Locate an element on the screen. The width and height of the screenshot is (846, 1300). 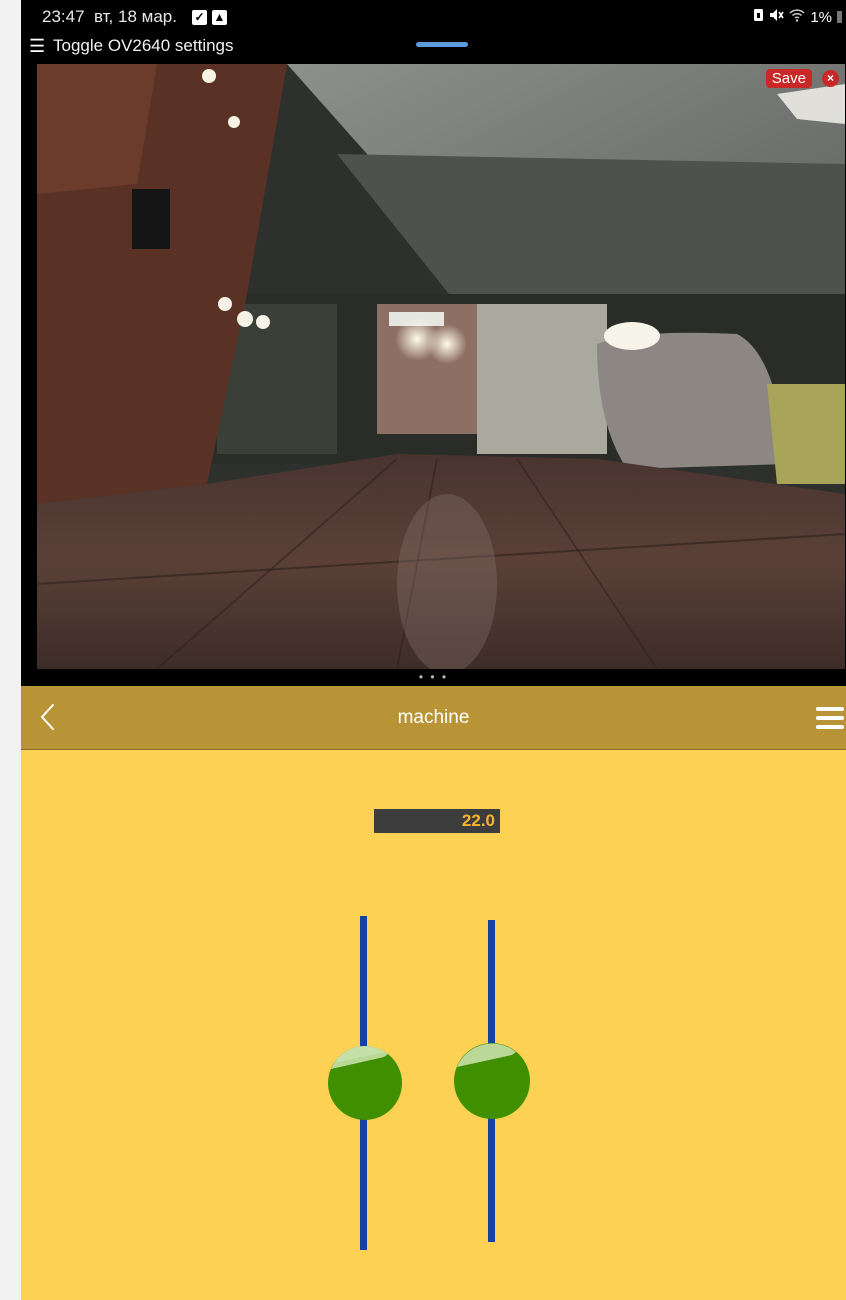
toggle-settings-title: Toggle OV2640 settings is located at coordinates (143, 46).